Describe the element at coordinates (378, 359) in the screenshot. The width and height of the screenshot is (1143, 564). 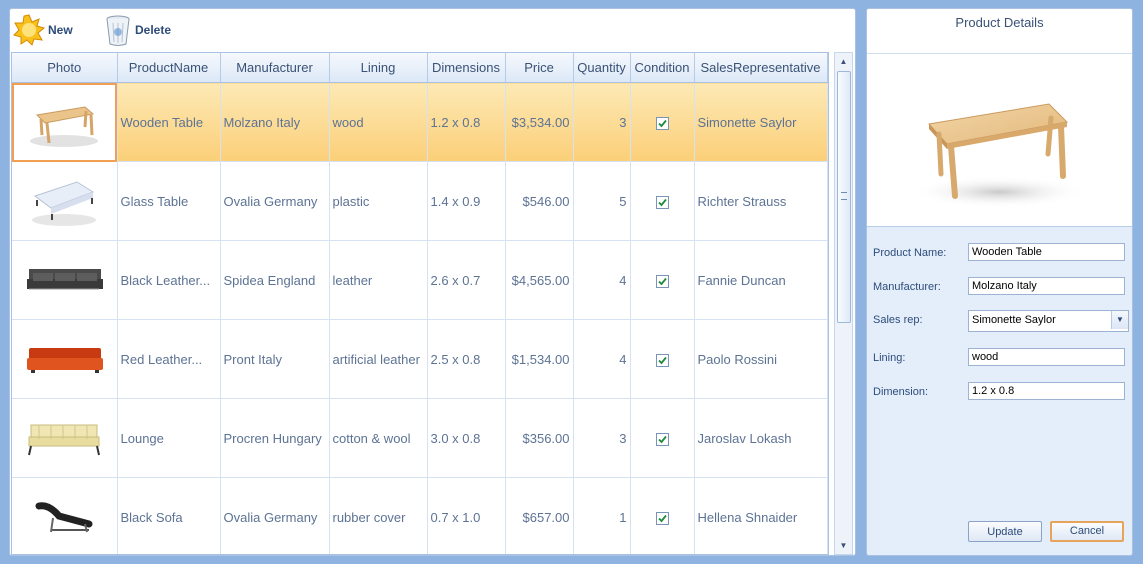
I see `lining-cell: artificial leather` at that location.